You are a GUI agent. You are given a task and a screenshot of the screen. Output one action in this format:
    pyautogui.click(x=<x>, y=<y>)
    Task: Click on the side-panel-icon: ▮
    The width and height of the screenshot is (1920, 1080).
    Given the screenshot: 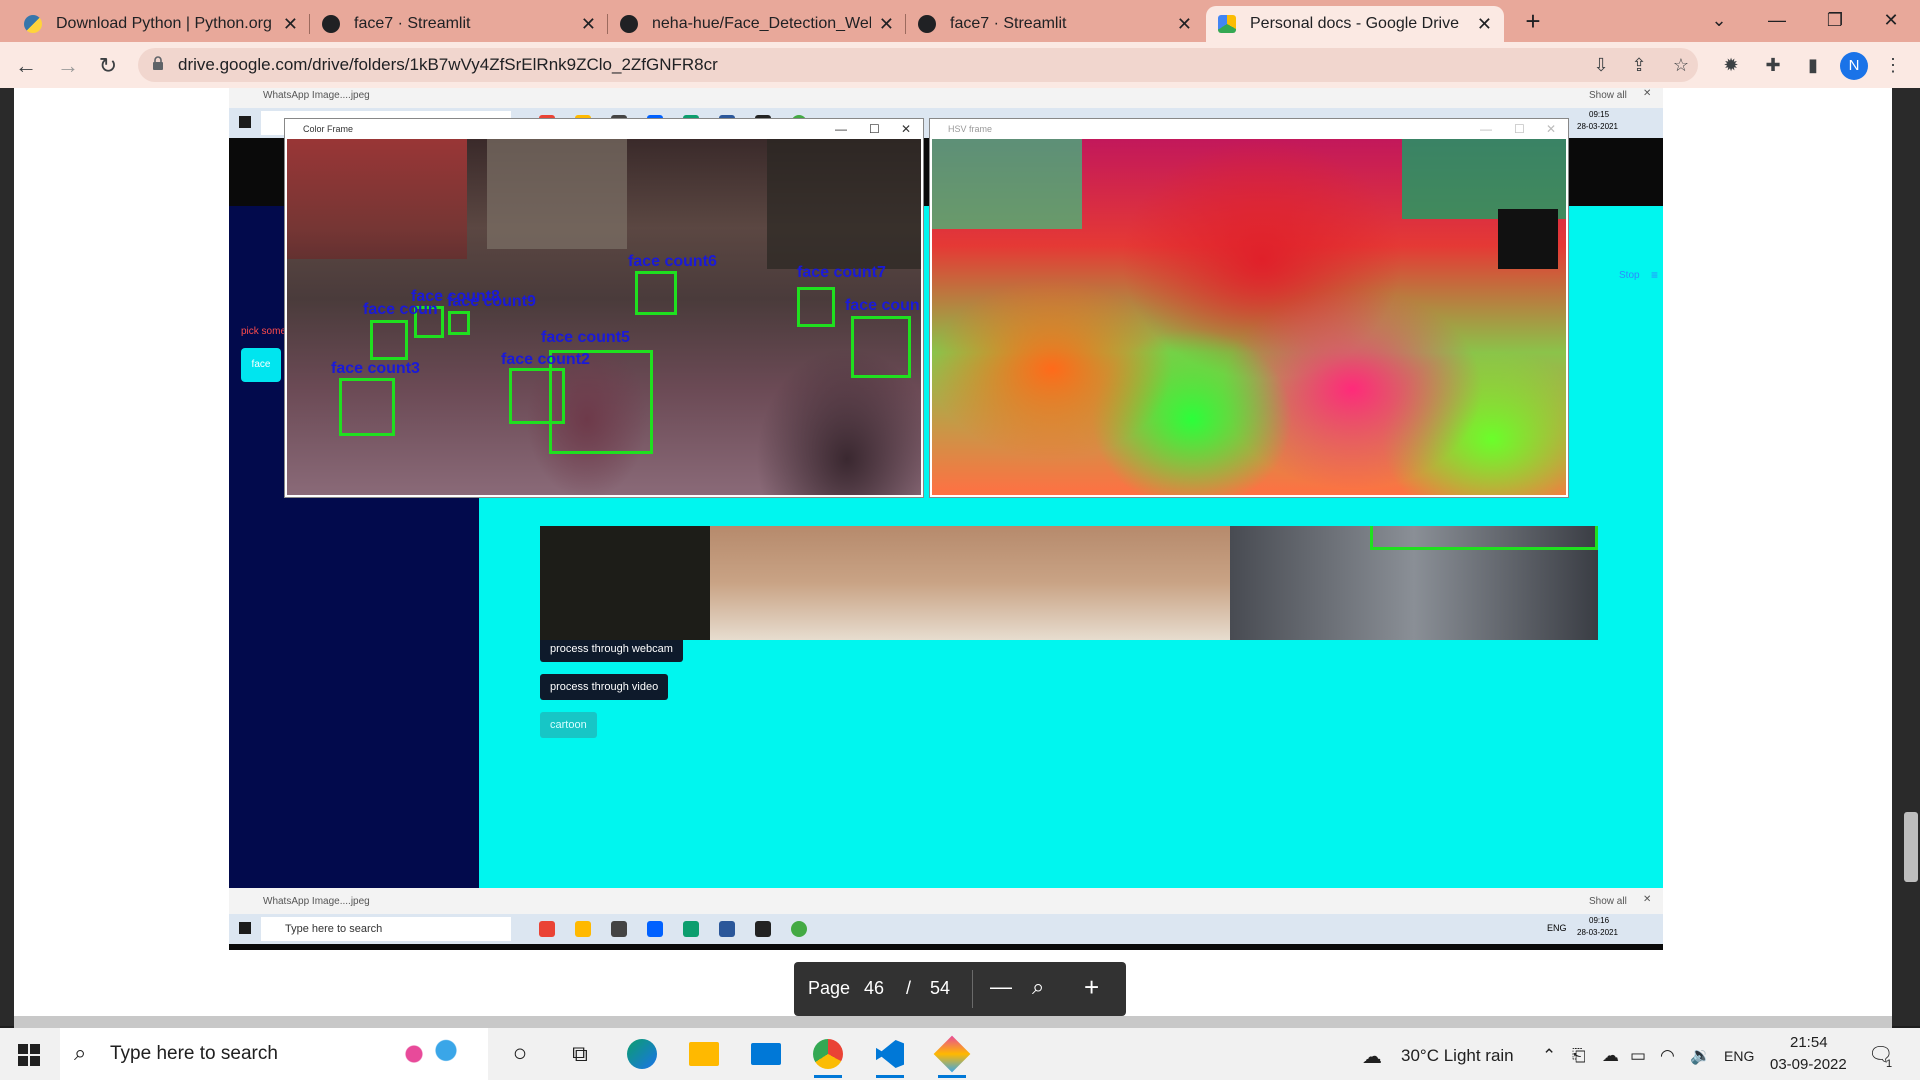 What is the action you would take?
    pyautogui.click(x=1813, y=65)
    